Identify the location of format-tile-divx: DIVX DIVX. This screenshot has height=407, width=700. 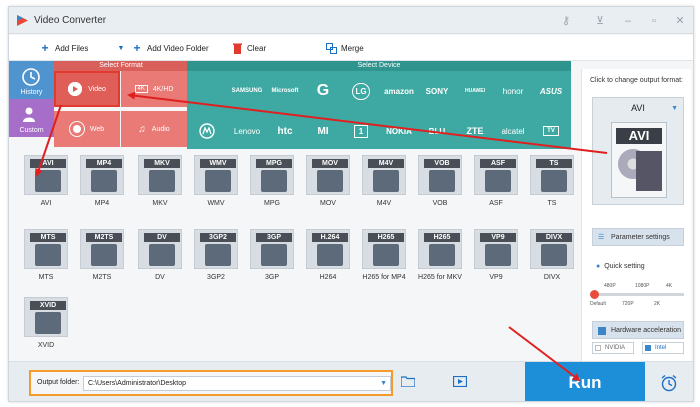
(552, 257).